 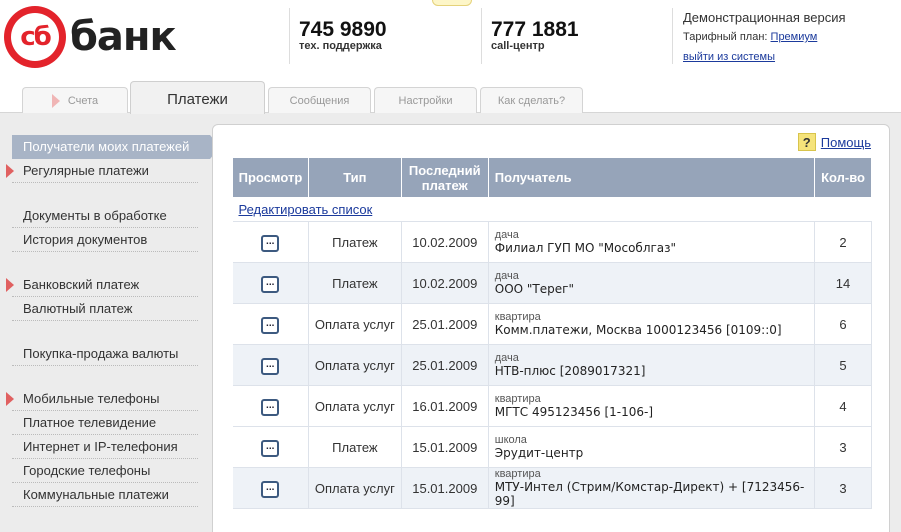 I want to click on sidebar-item-label: Городские телефоны, so click(x=87, y=470).